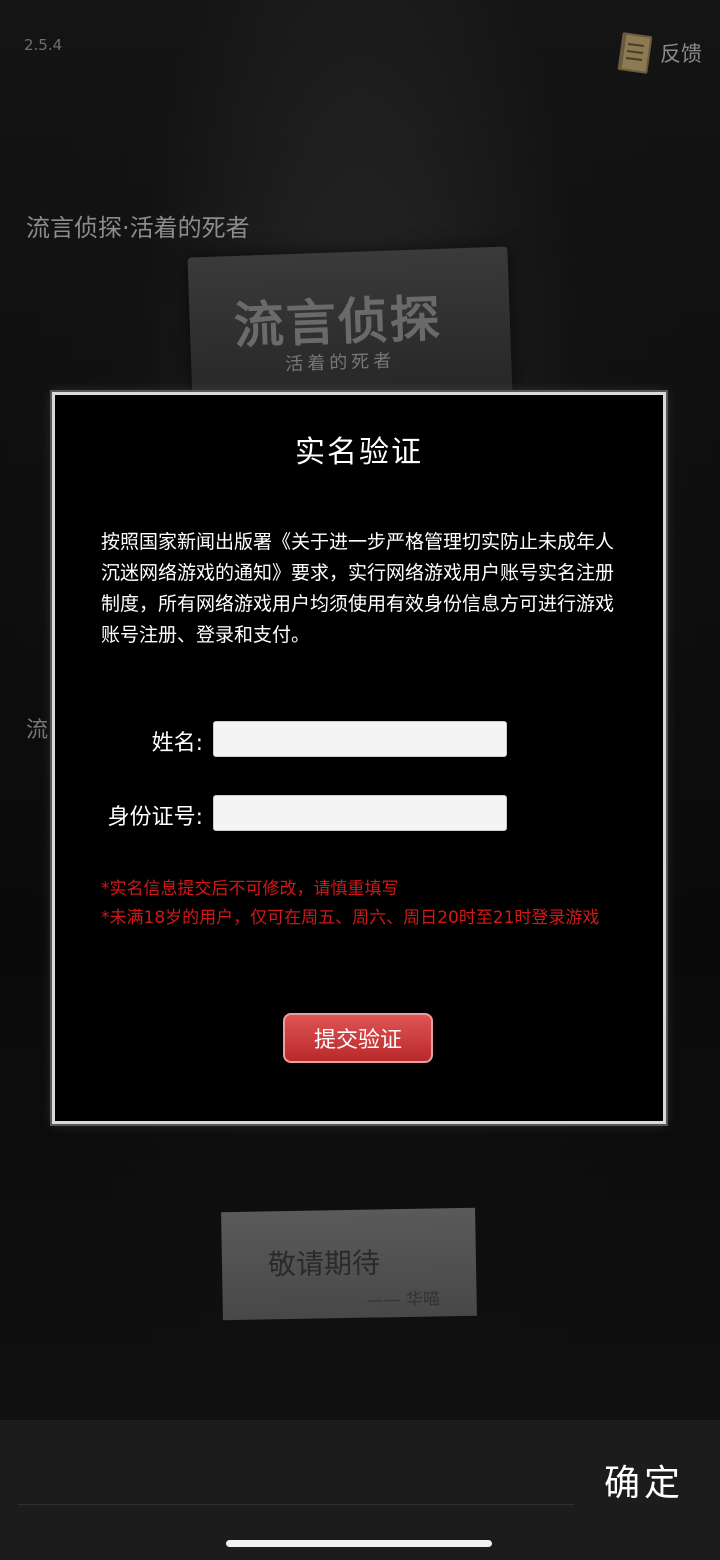 The image size is (720, 1560). I want to click on feedback-button: 反馈, so click(659, 53).